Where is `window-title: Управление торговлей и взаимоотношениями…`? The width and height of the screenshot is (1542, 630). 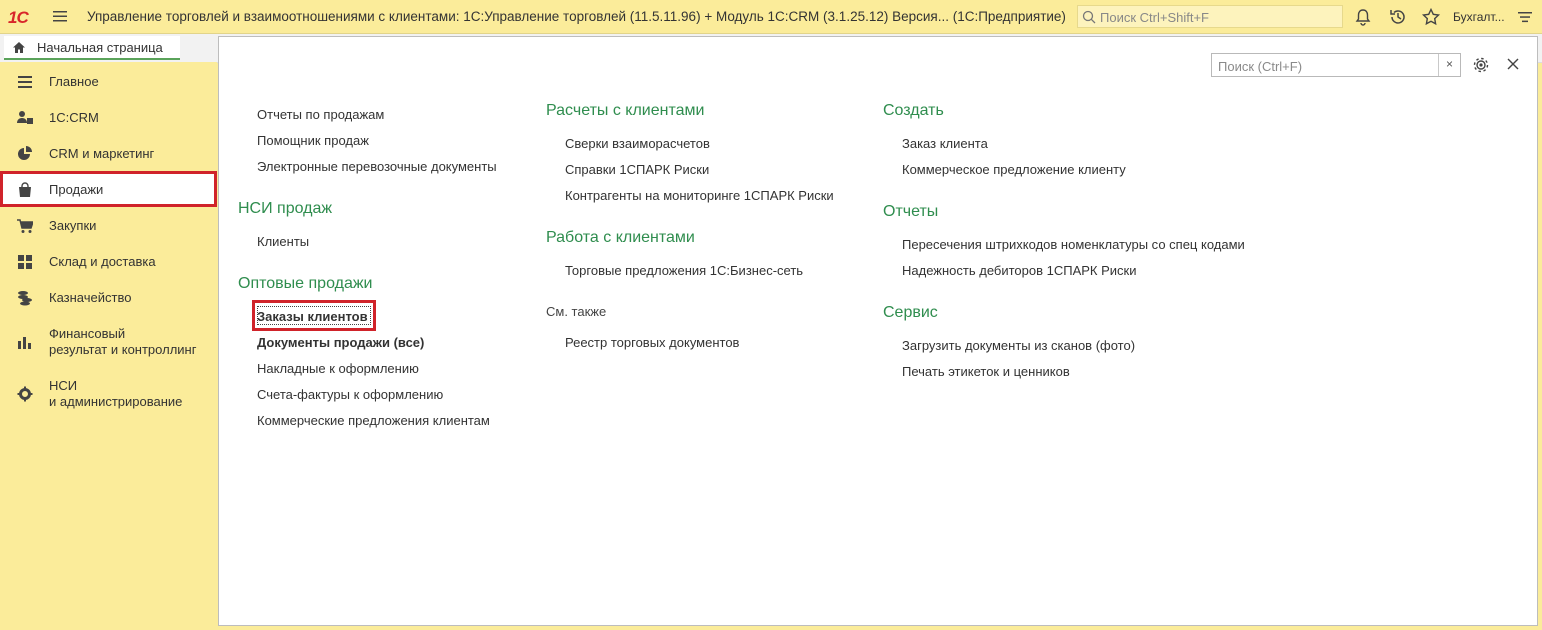
window-title: Управление торговлей и взаимоотношениями… is located at coordinates (576, 16).